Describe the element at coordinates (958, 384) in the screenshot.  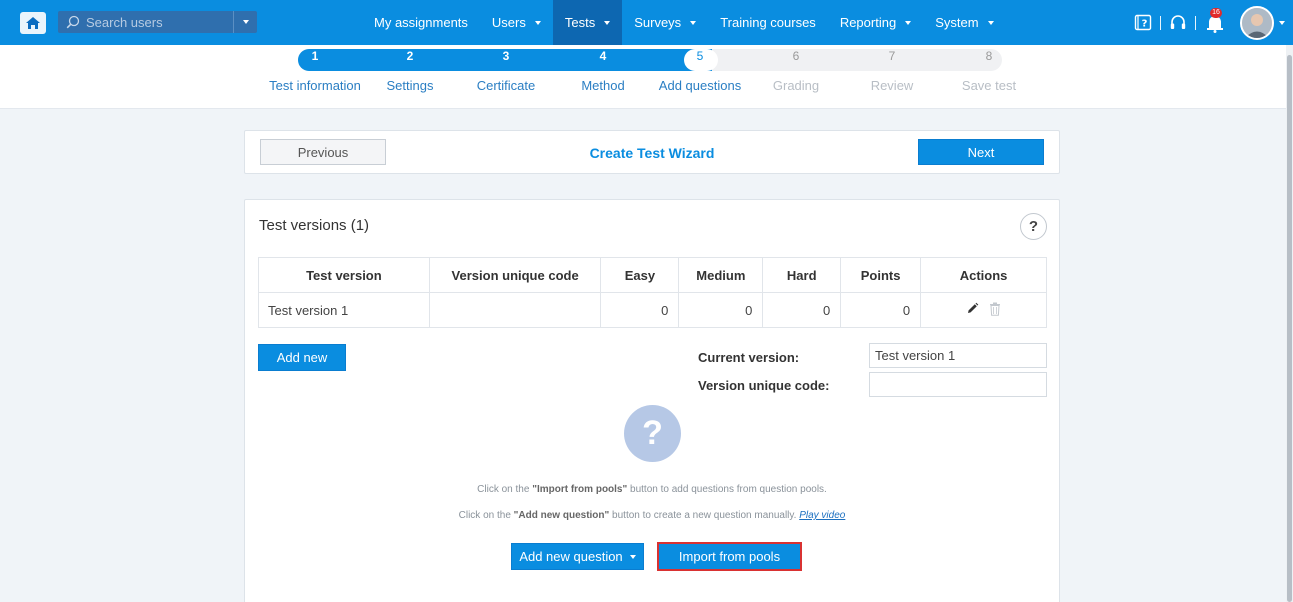
I see `version-unique-code-field` at that location.